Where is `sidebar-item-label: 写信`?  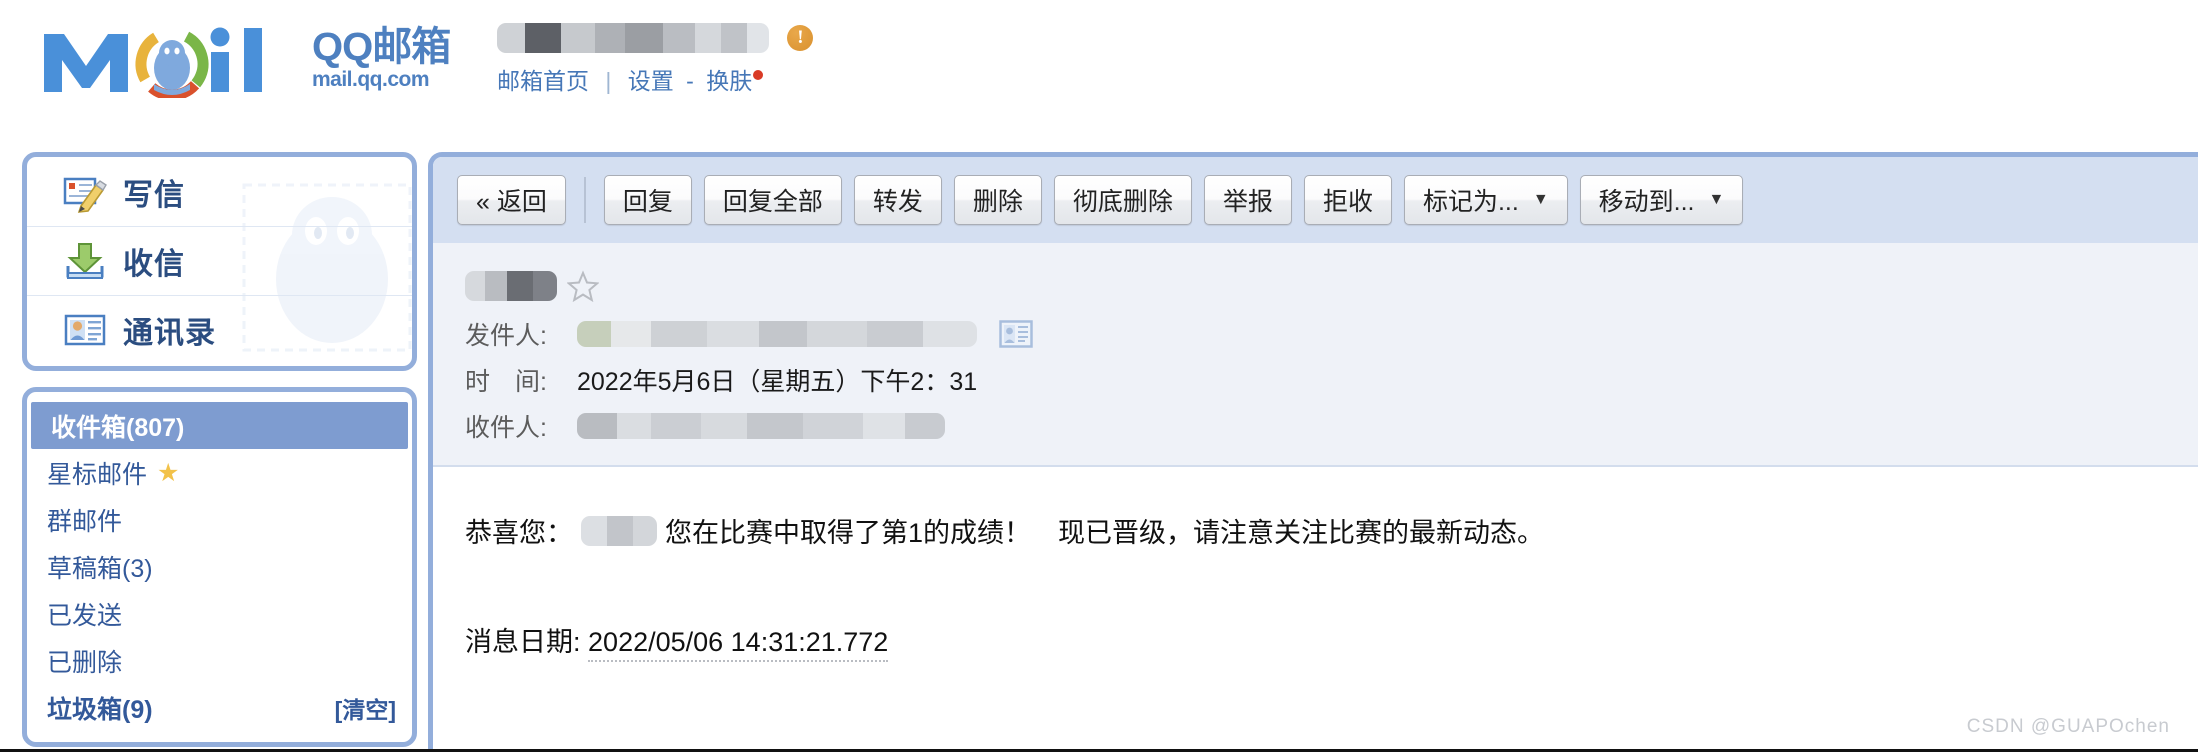
sidebar-item-label: 写信 is located at coordinates (154, 195).